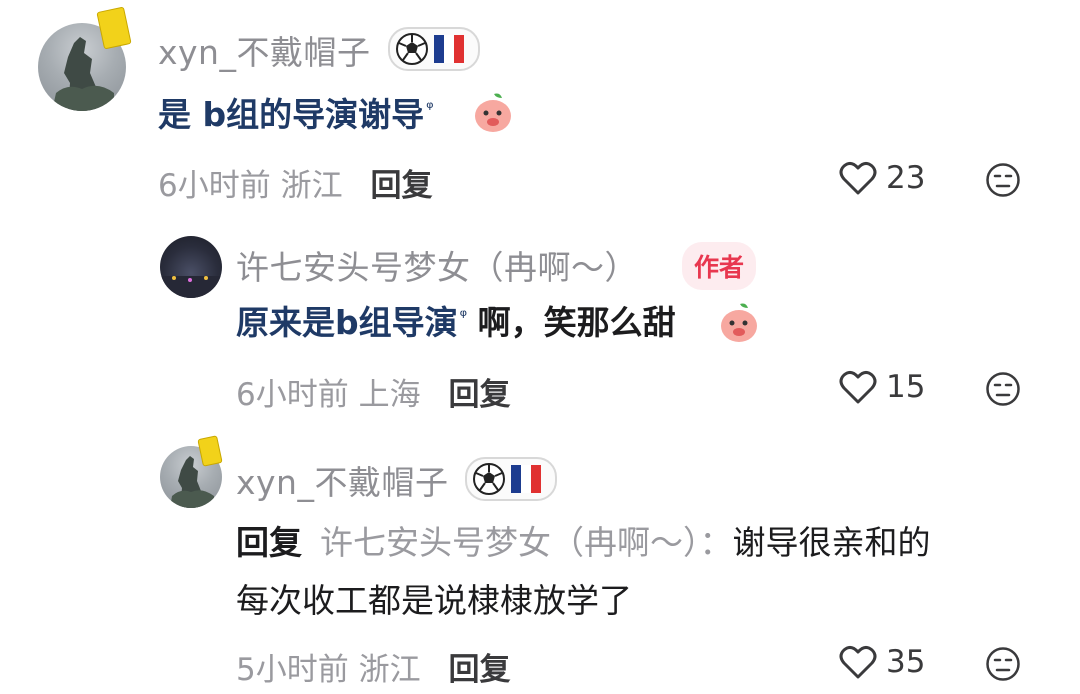 The width and height of the screenshot is (1080, 694). Describe the element at coordinates (269, 542) in the screenshot. I see `reply-prefix: 回复` at that location.